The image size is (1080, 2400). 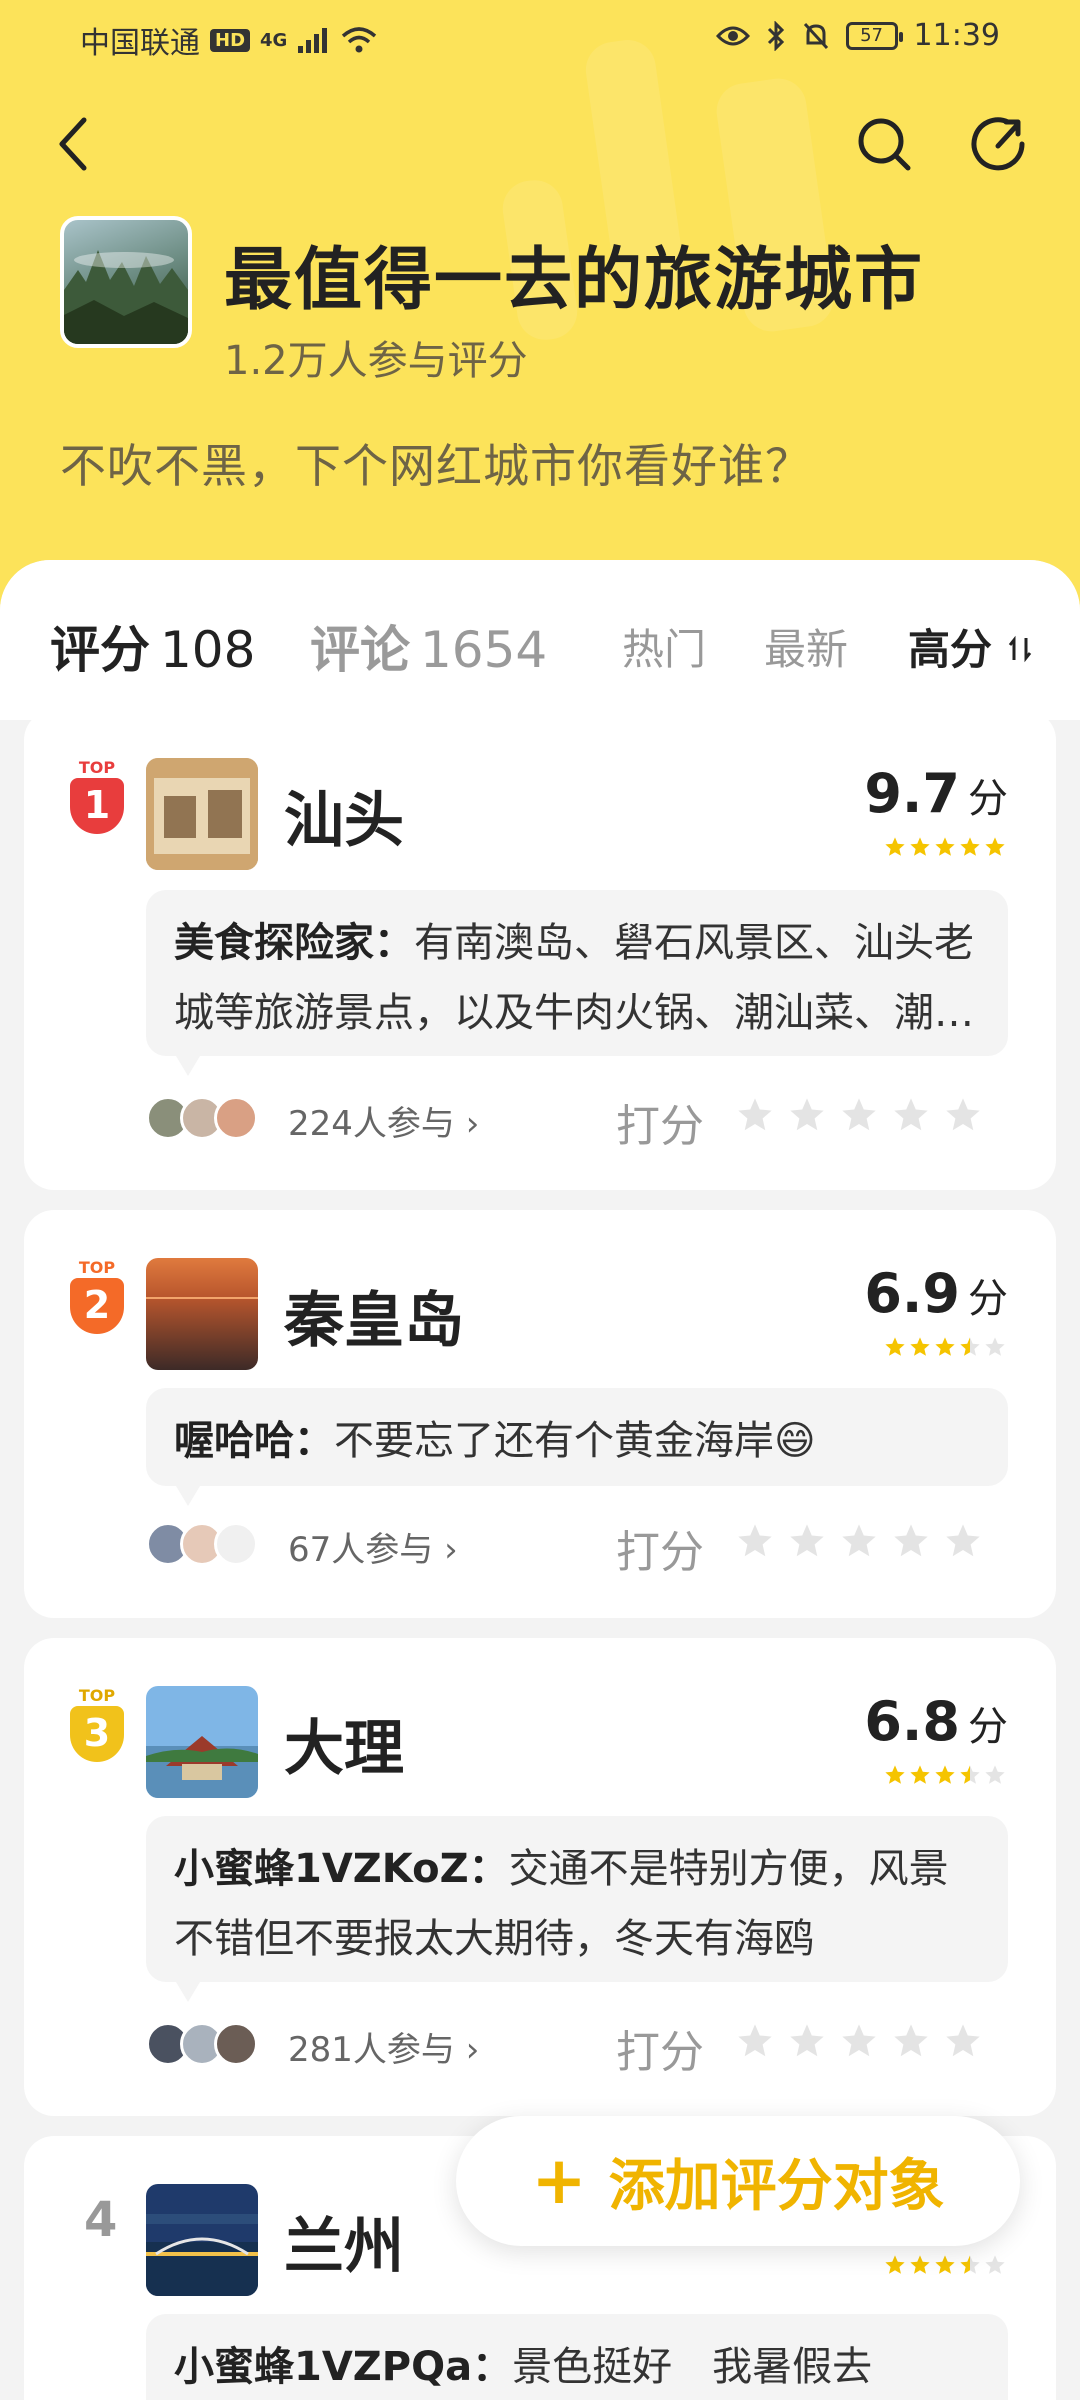 What do you see at coordinates (912, 793) in the screenshot?
I see `score-number: 9.7` at bounding box center [912, 793].